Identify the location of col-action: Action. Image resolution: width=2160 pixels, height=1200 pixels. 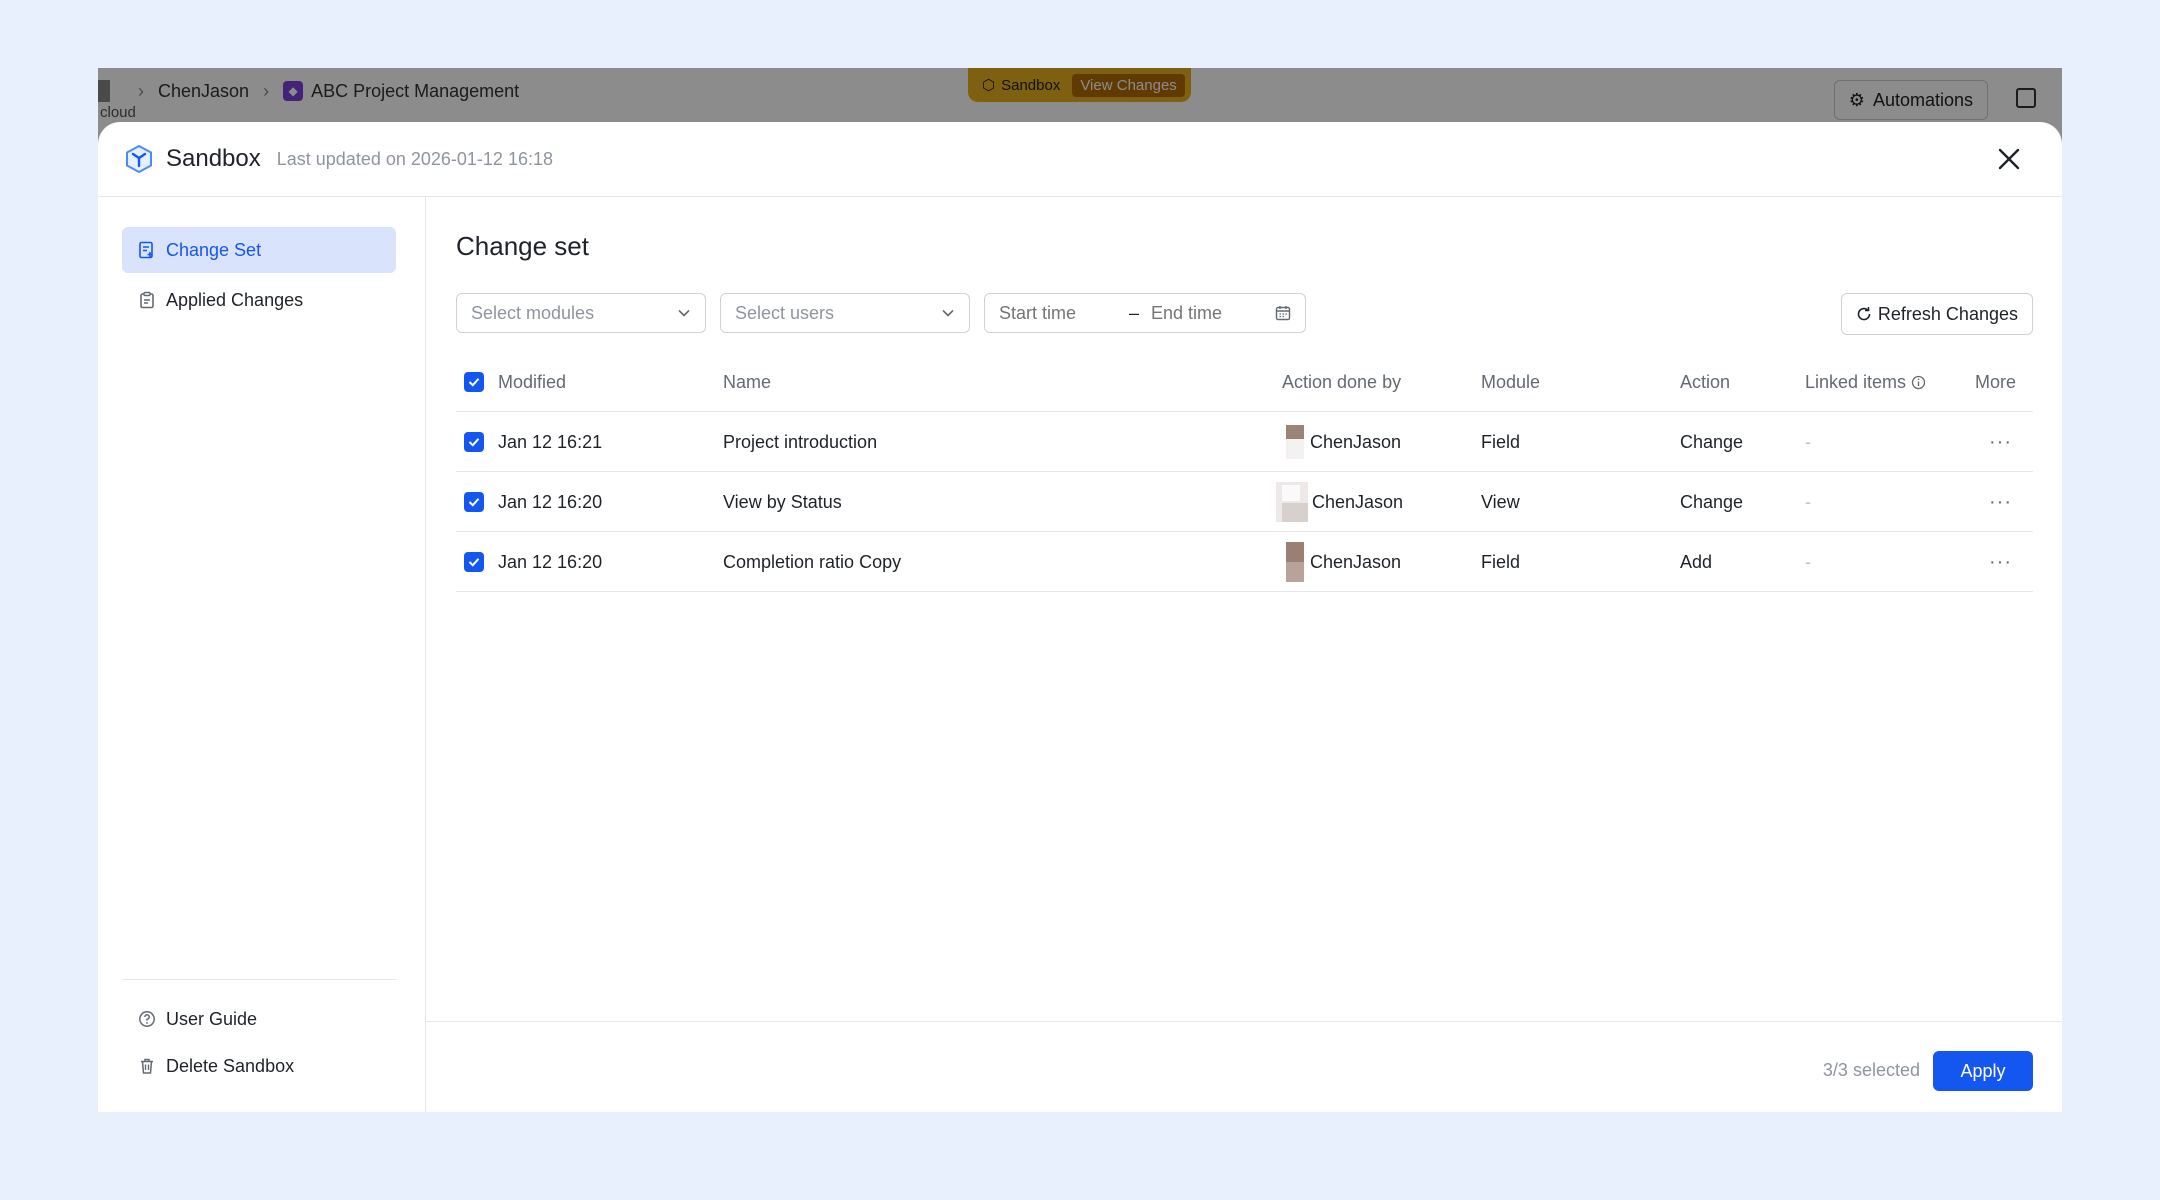
(1705, 381).